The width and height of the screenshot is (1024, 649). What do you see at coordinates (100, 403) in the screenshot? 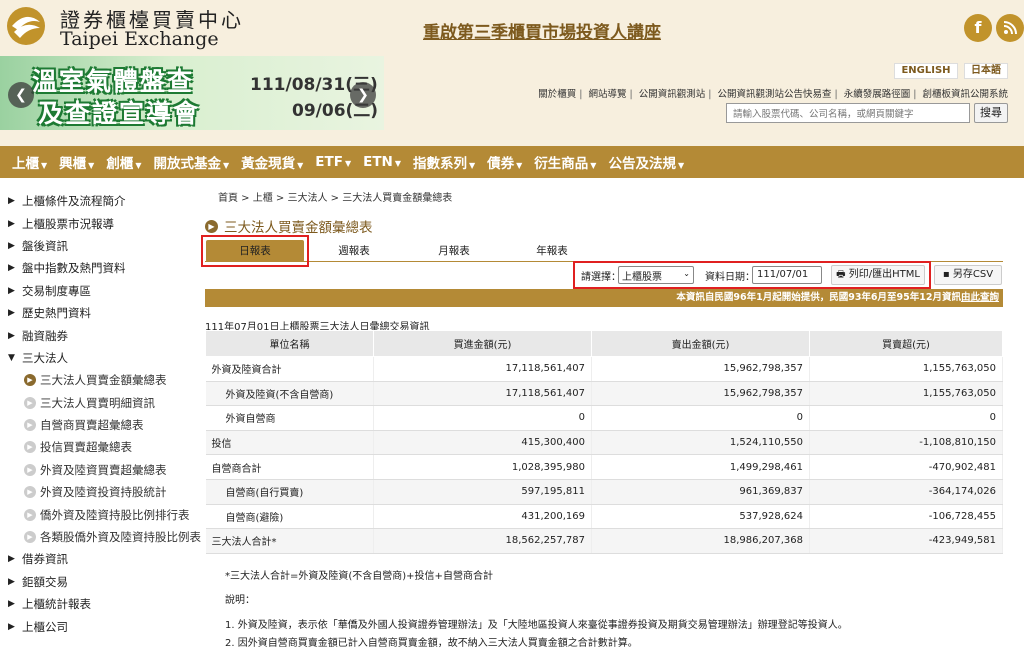
I see `sidebar-sub-item: ▶ 三大法人買賣明細資訊` at bounding box center [100, 403].